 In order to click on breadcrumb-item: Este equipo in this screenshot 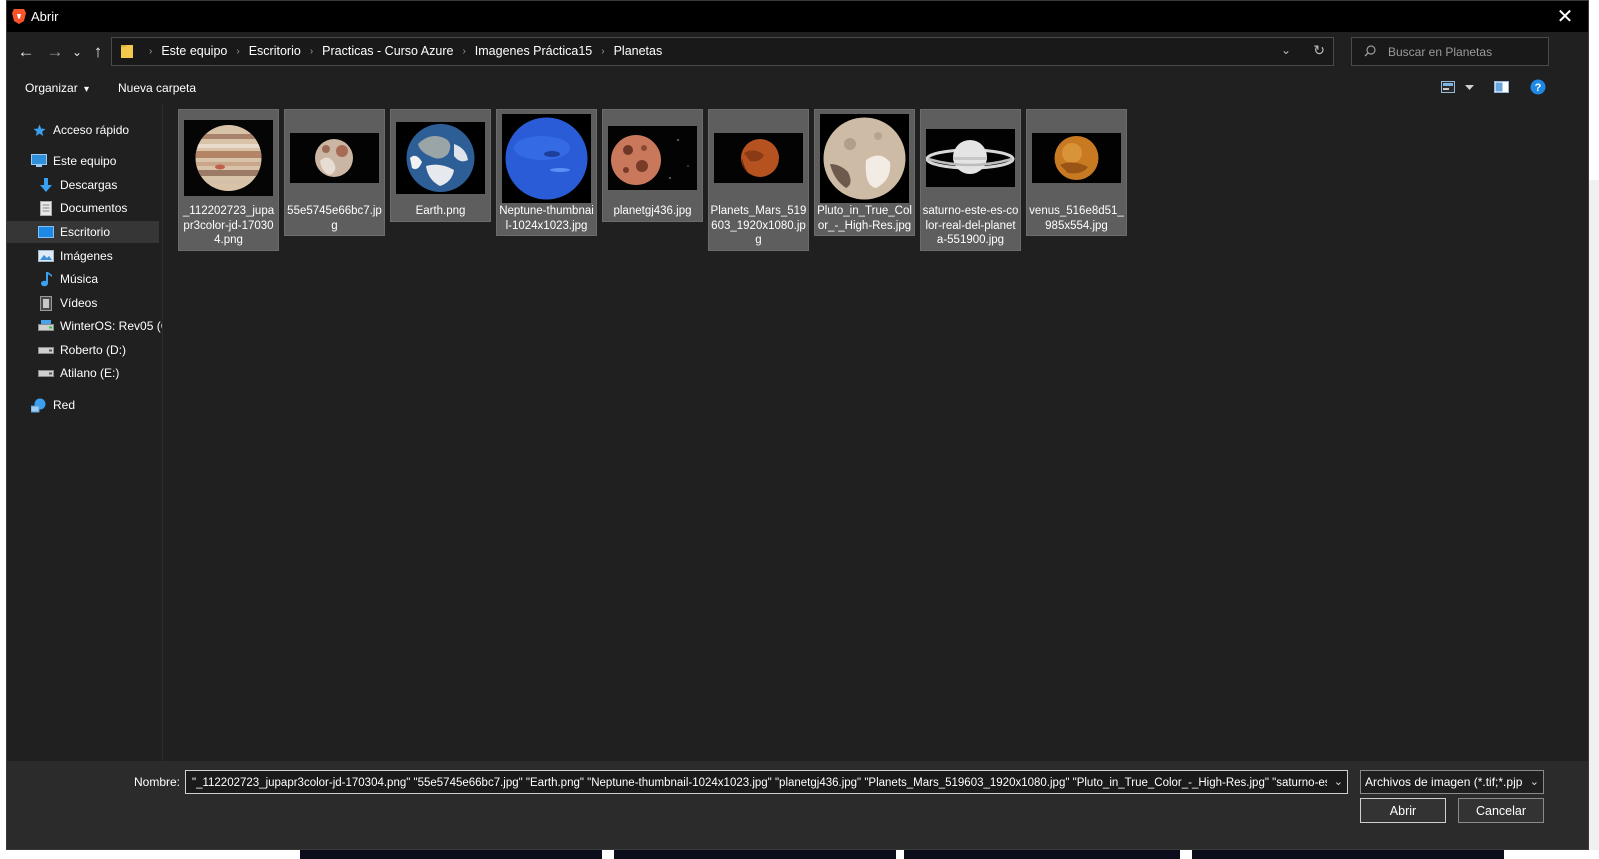, I will do `click(194, 51)`.